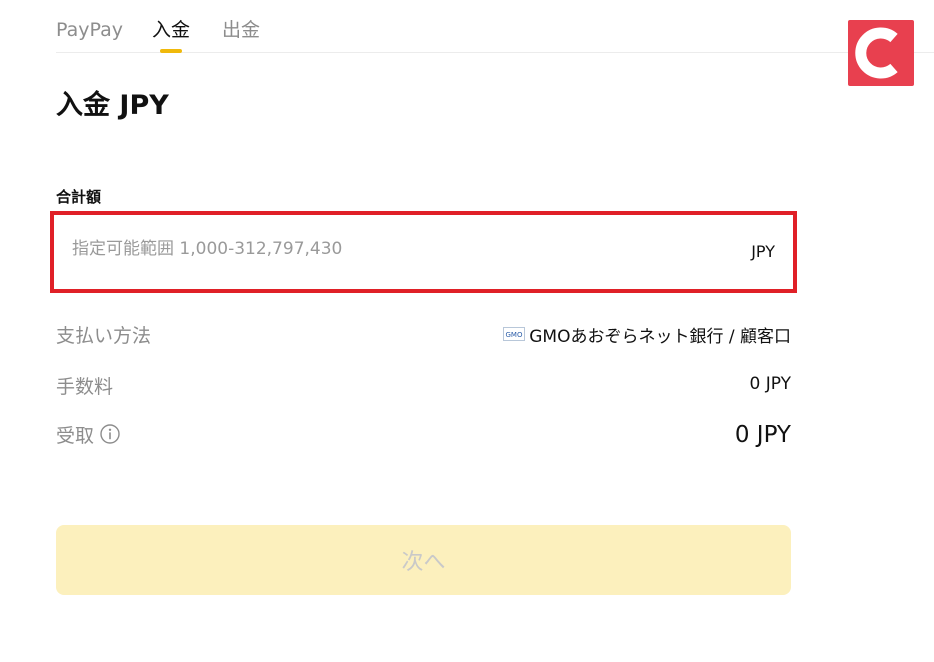 Image resolution: width=934 pixels, height=662 pixels. What do you see at coordinates (423, 560) in the screenshot?
I see `next-button: 次へ` at bounding box center [423, 560].